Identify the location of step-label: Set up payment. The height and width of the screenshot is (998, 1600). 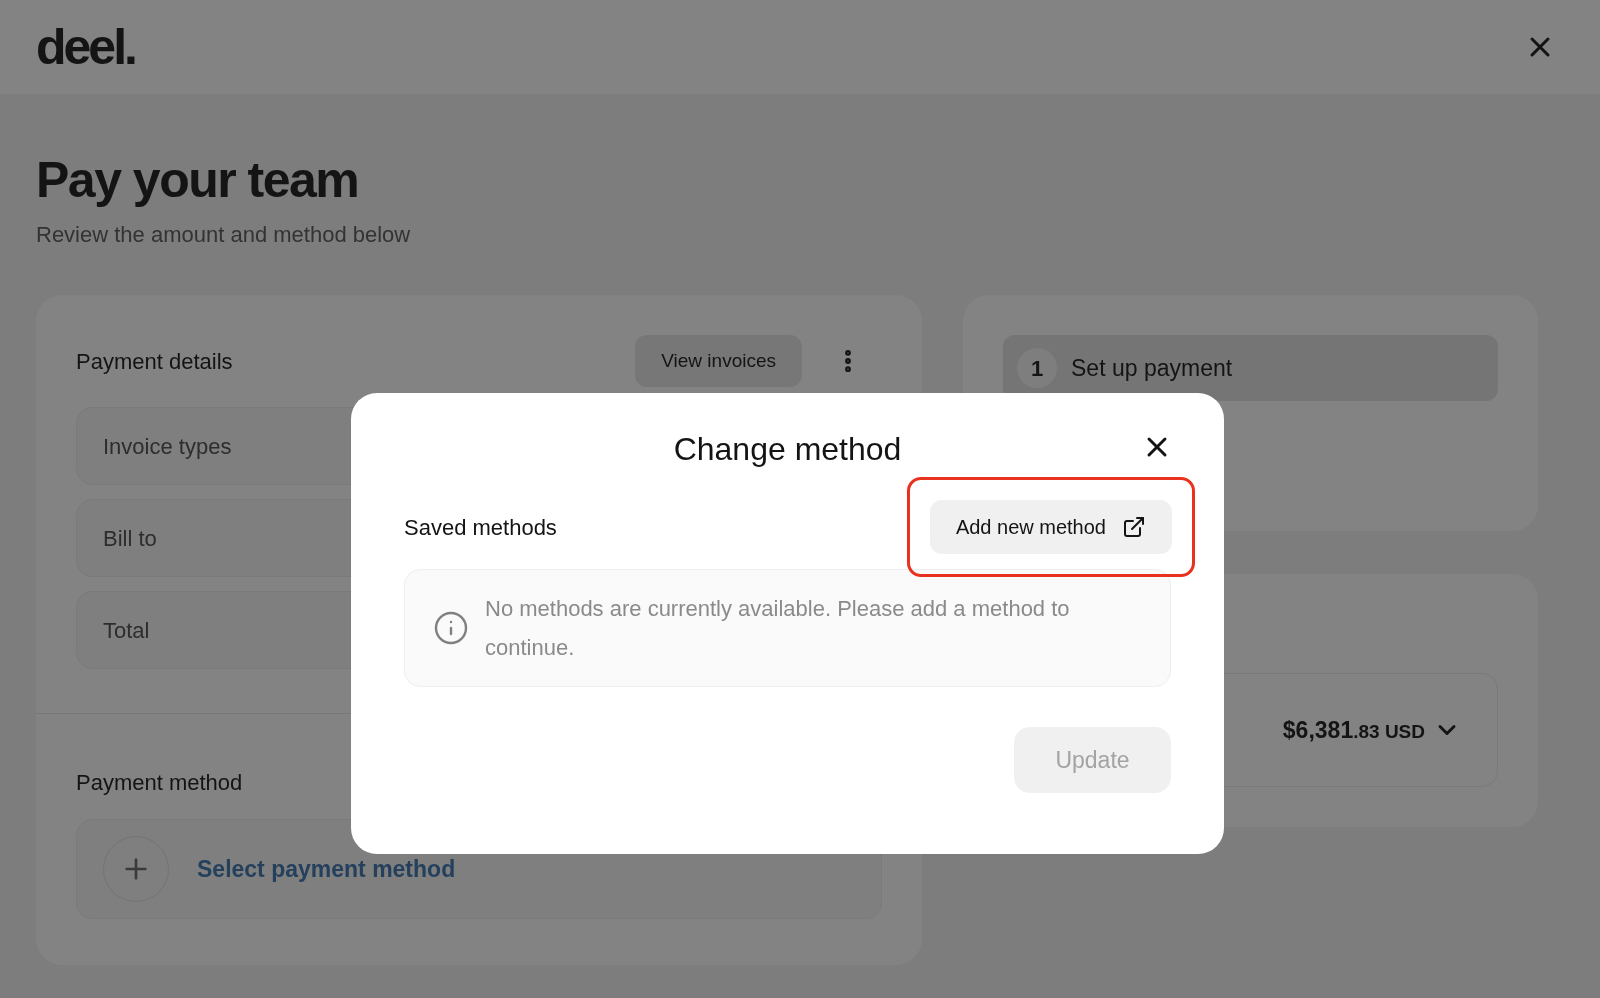
(1152, 368).